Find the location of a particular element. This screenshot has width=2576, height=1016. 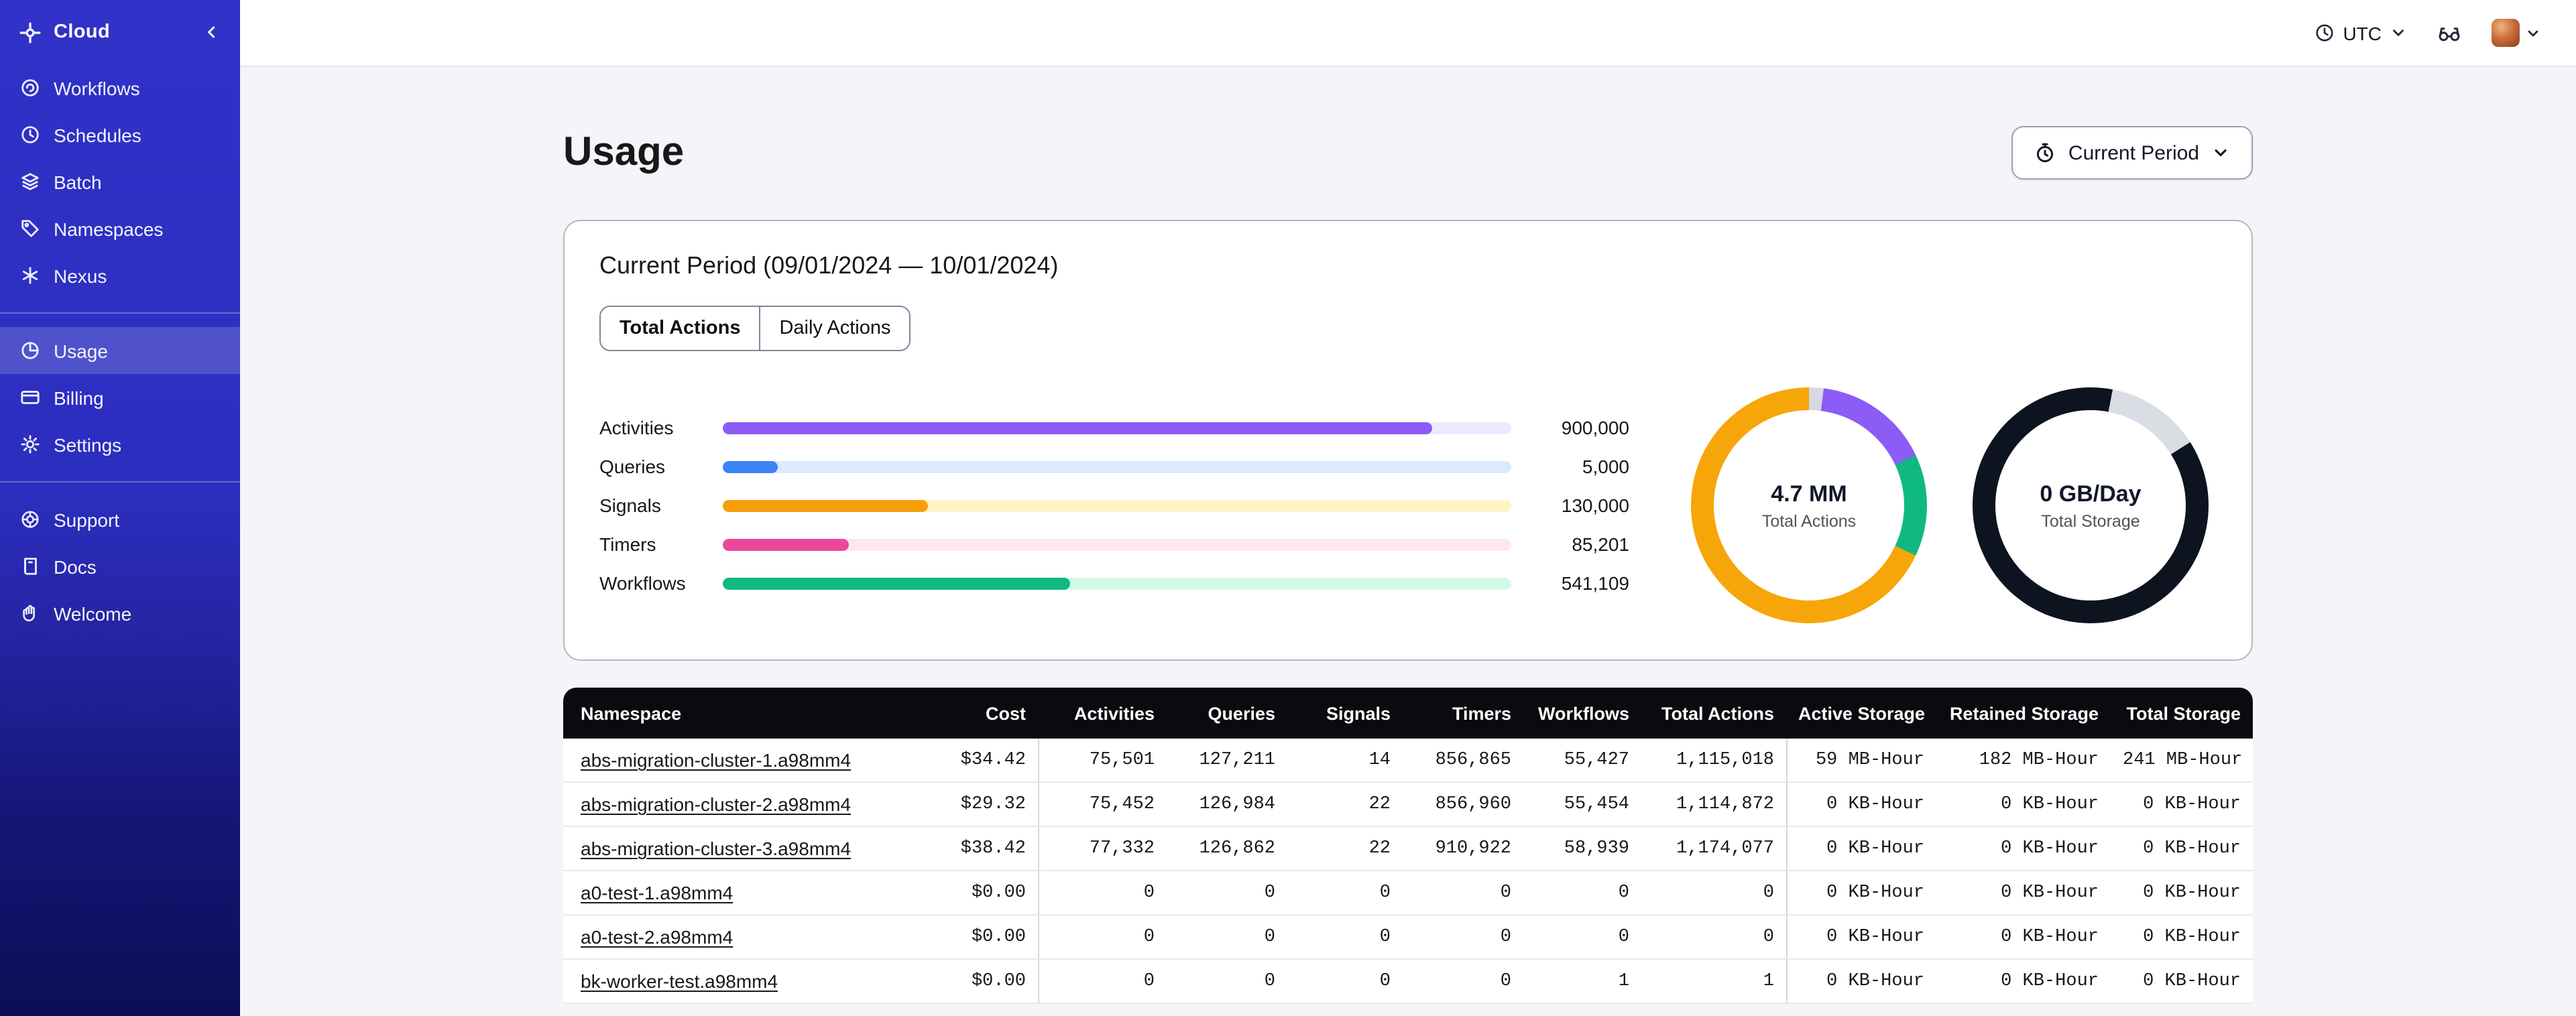

namespace-link: a0-test-2.a98mm4 is located at coordinates (657, 937).